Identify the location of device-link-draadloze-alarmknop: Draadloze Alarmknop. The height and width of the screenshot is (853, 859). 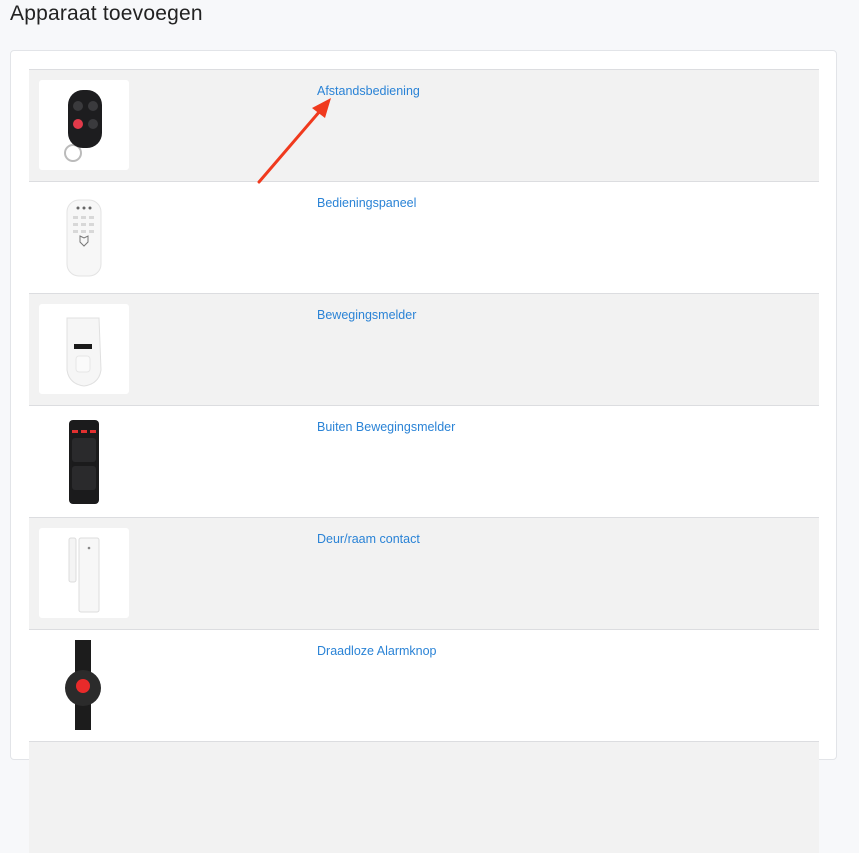
(377, 651).